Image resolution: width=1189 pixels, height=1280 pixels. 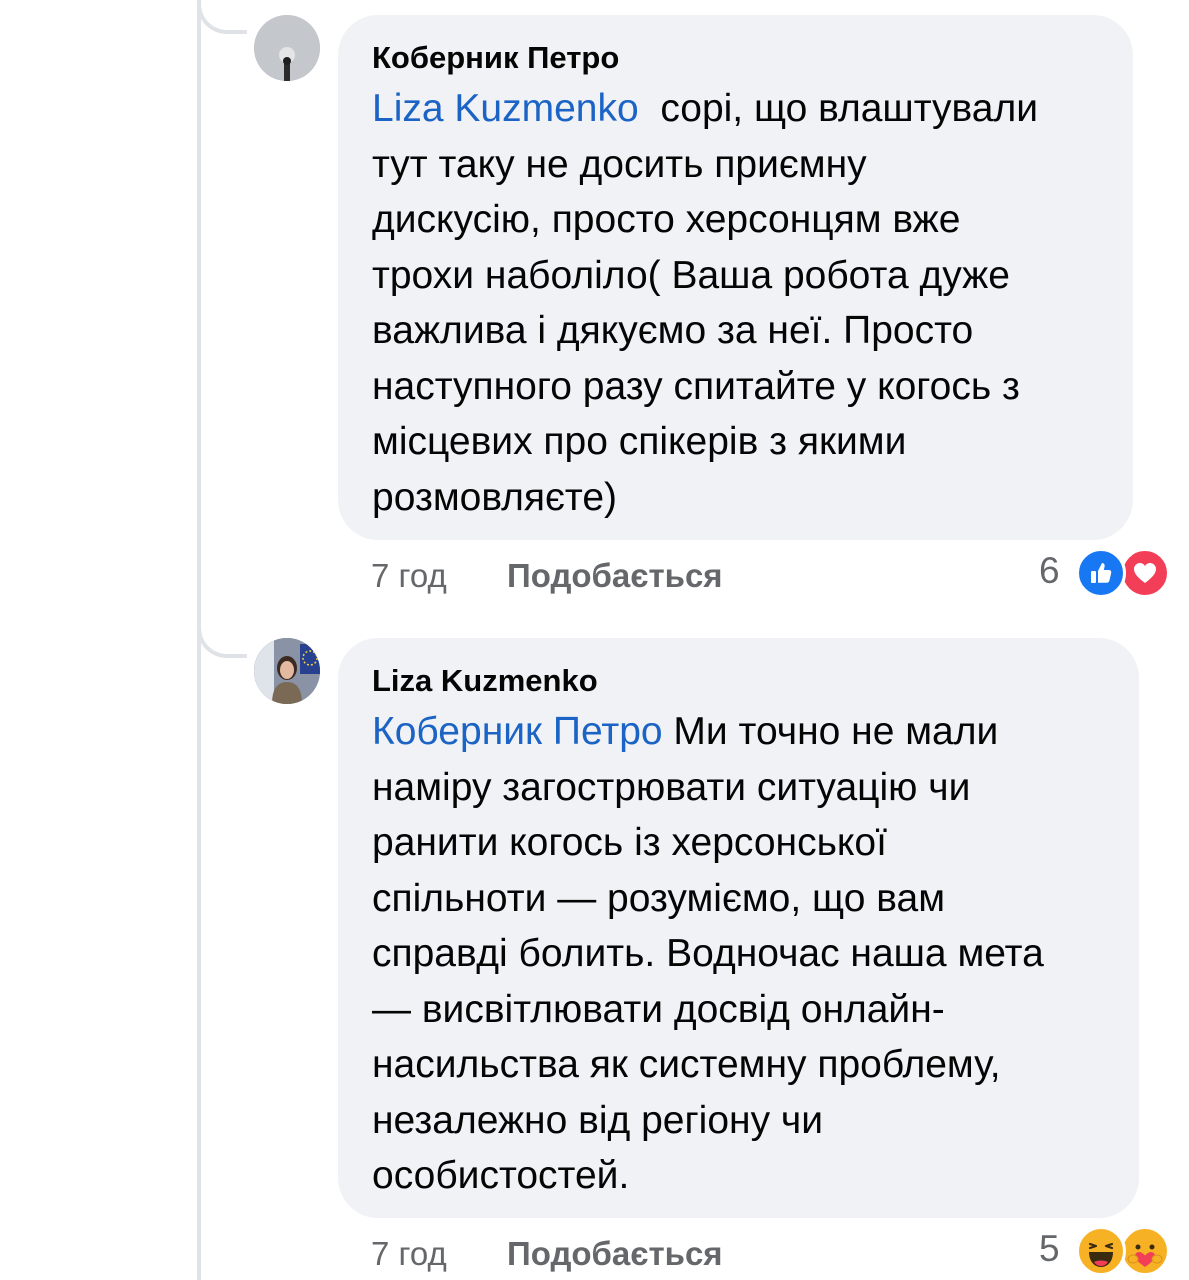 I want to click on comment-line-1: Коберник Петро Ми точно не мали, so click(x=747, y=732).